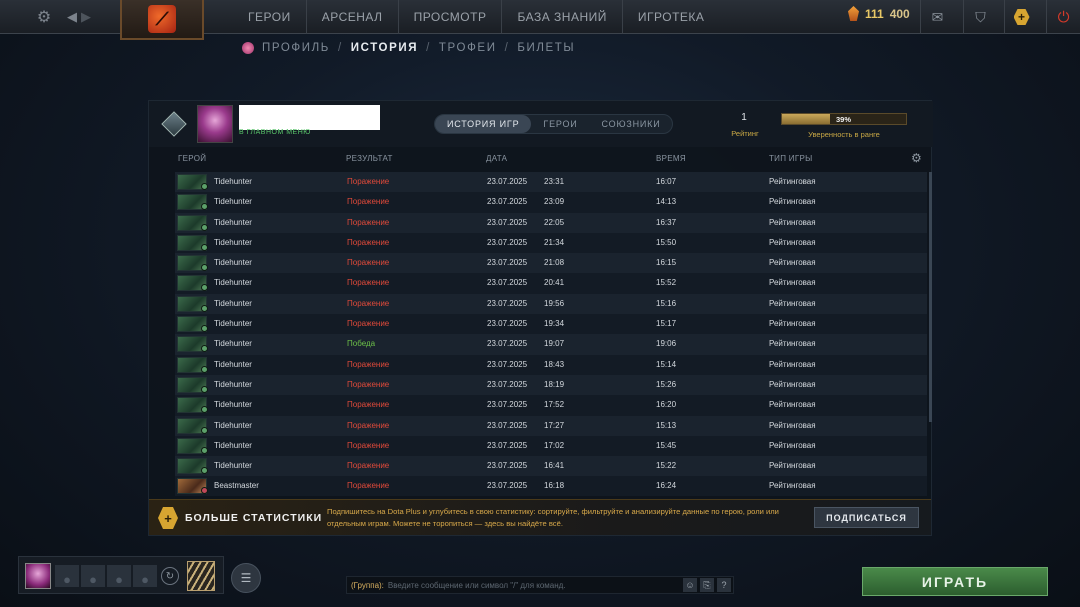  What do you see at coordinates (44, 17) in the screenshot?
I see `settings-gear-icon: ⚙` at bounding box center [44, 17].